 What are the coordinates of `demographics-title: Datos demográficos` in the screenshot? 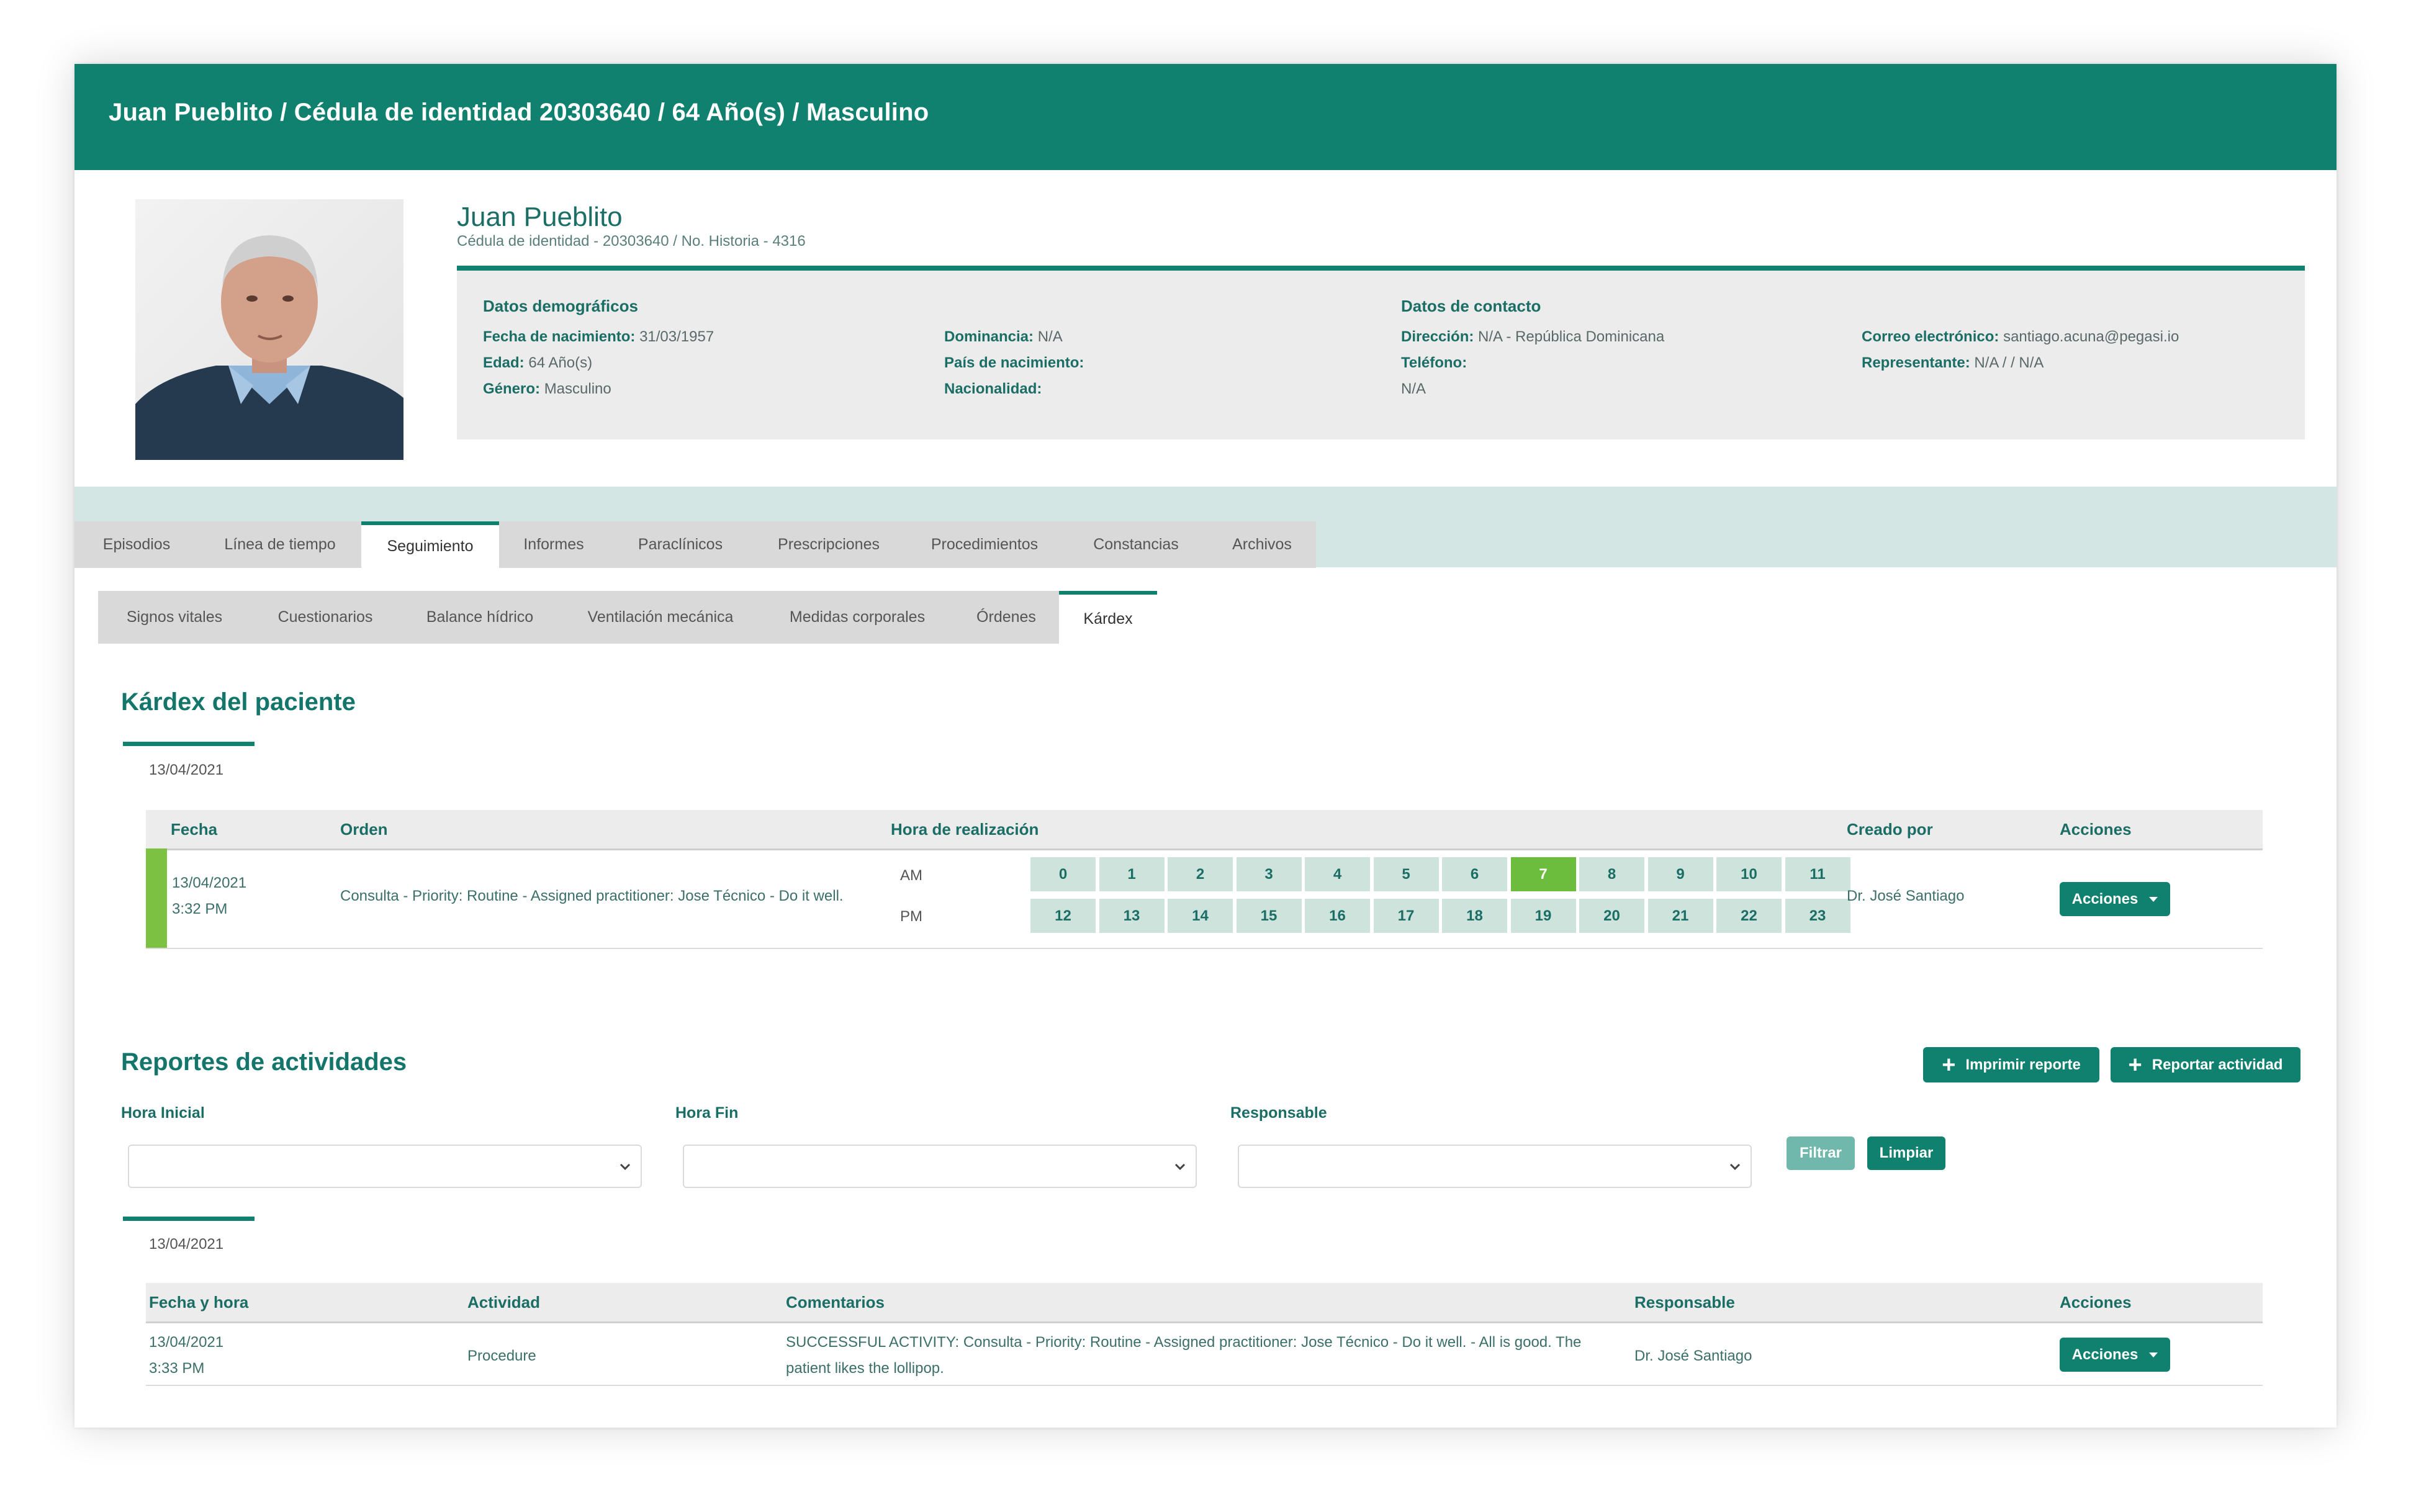 It's located at (560, 306).